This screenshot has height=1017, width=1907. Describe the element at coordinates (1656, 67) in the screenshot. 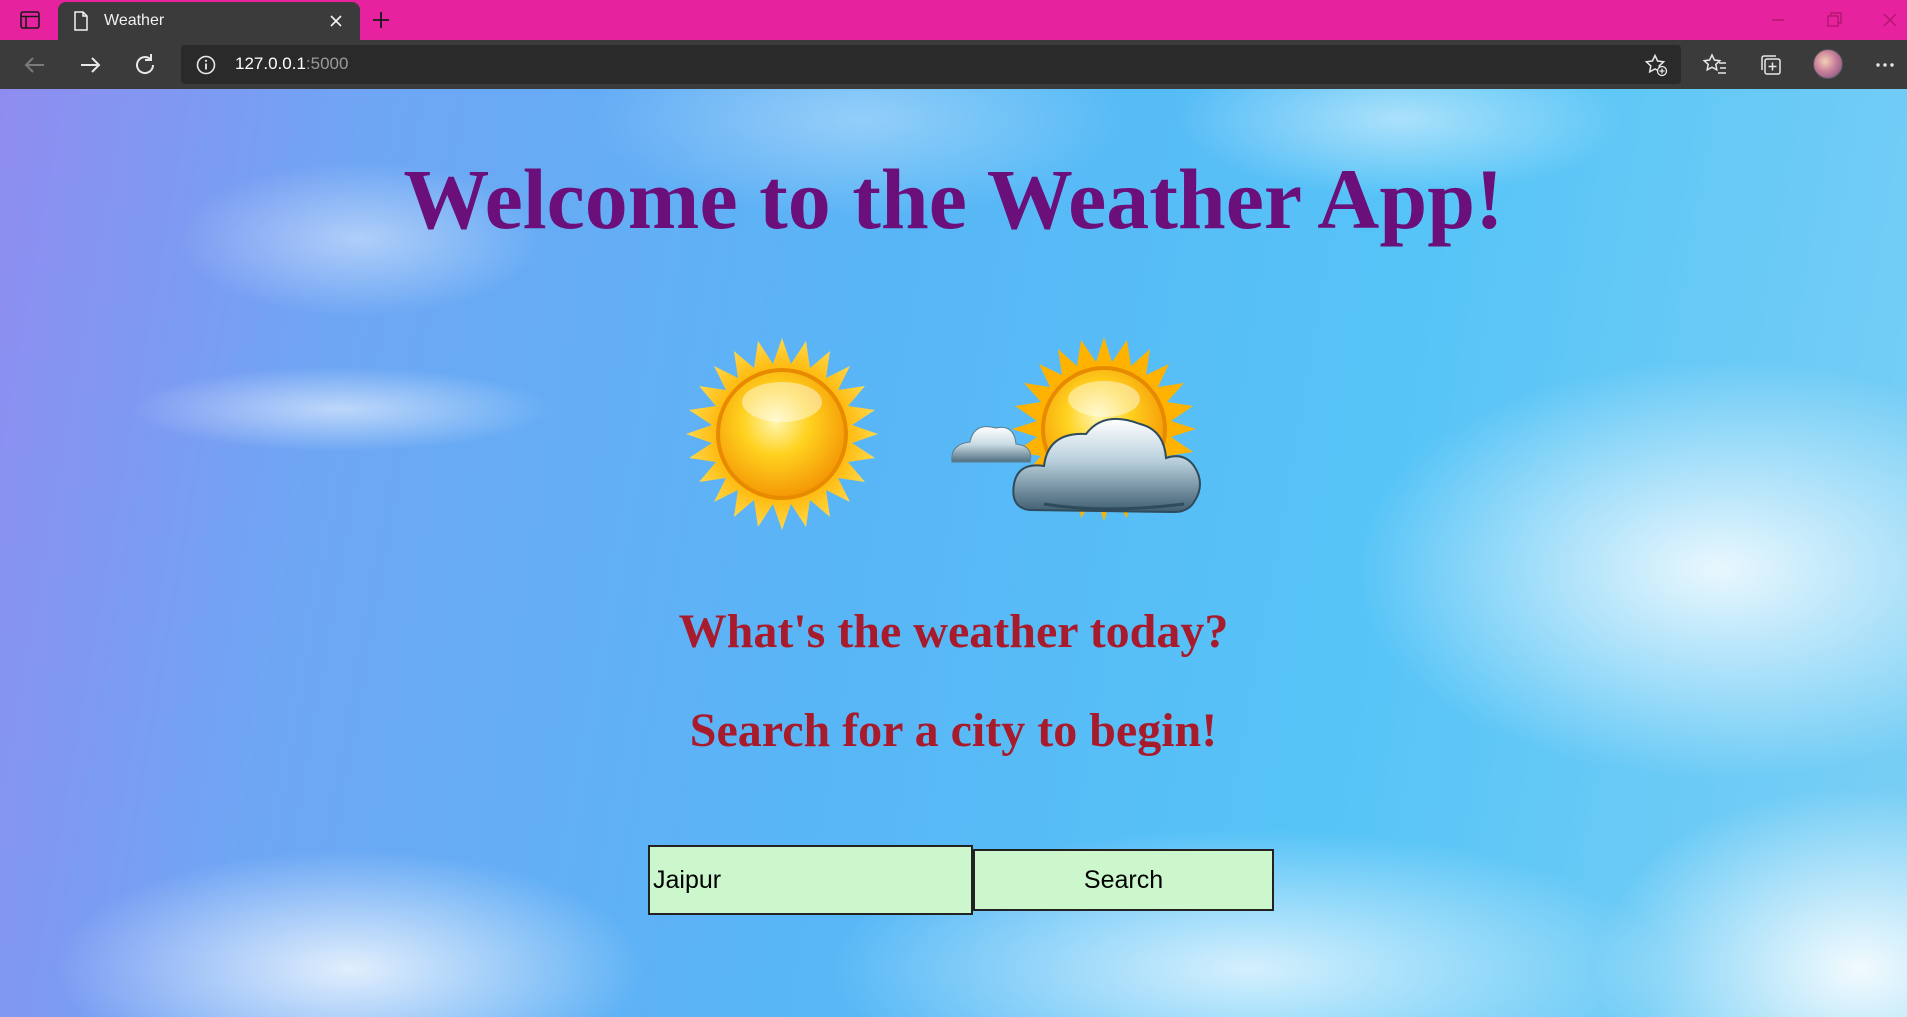

I see `add-favorite-icon` at that location.